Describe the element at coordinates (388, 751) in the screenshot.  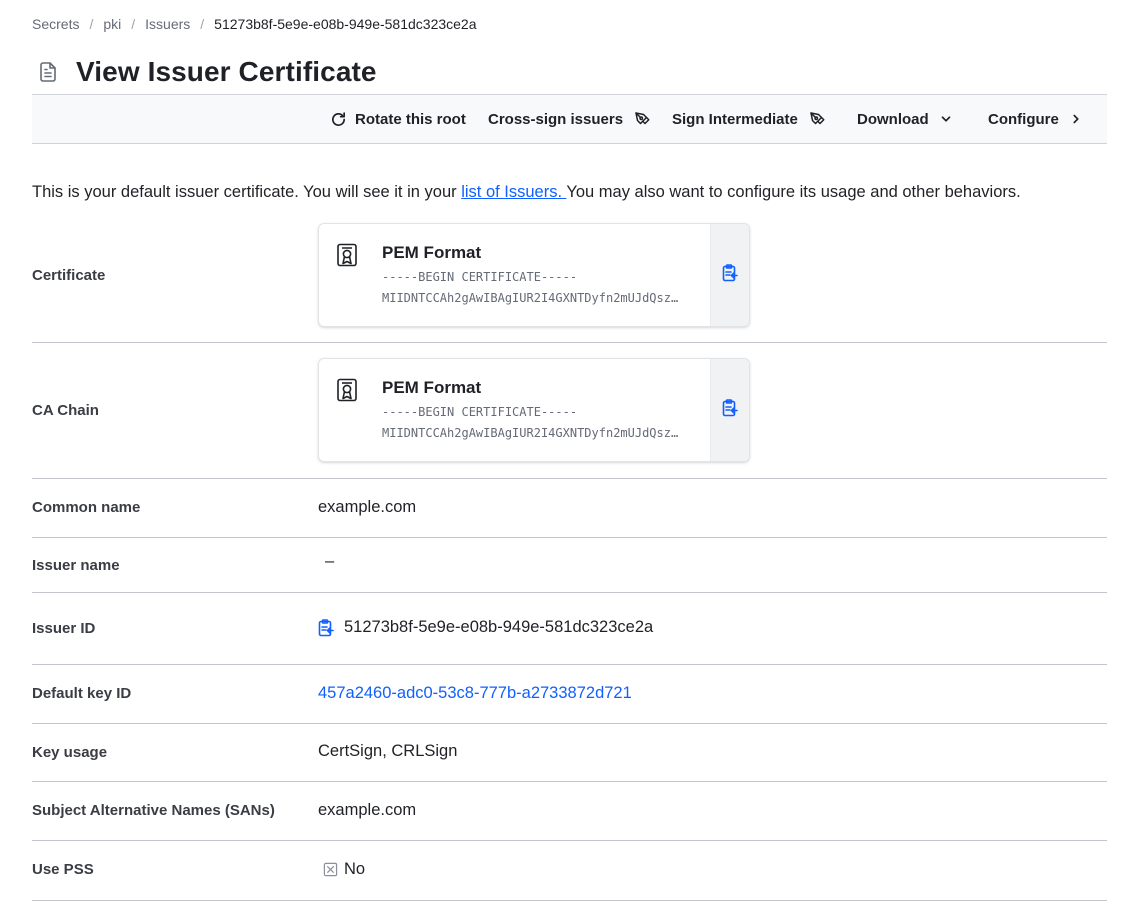
I see `key-usage-value: CertSign, CRLSign` at that location.